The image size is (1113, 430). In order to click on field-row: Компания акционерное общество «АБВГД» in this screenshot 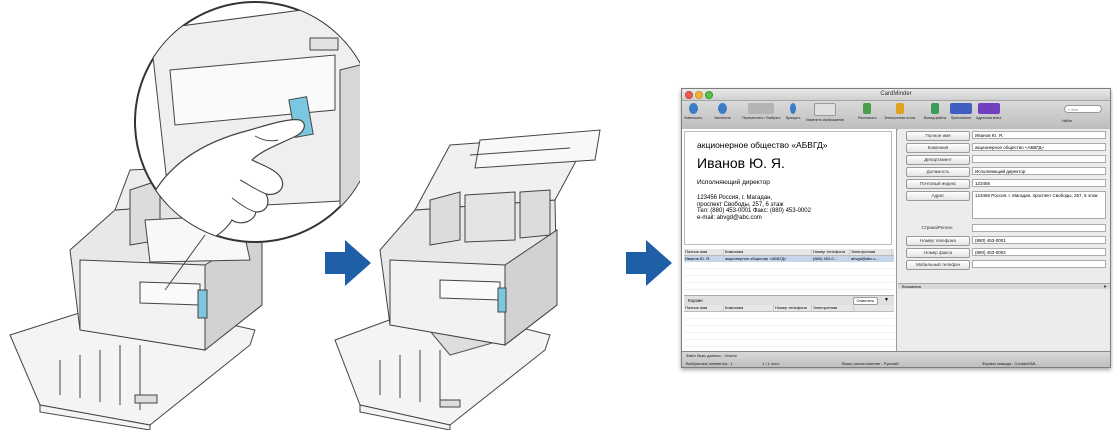, I will do `click(1004, 148)`.